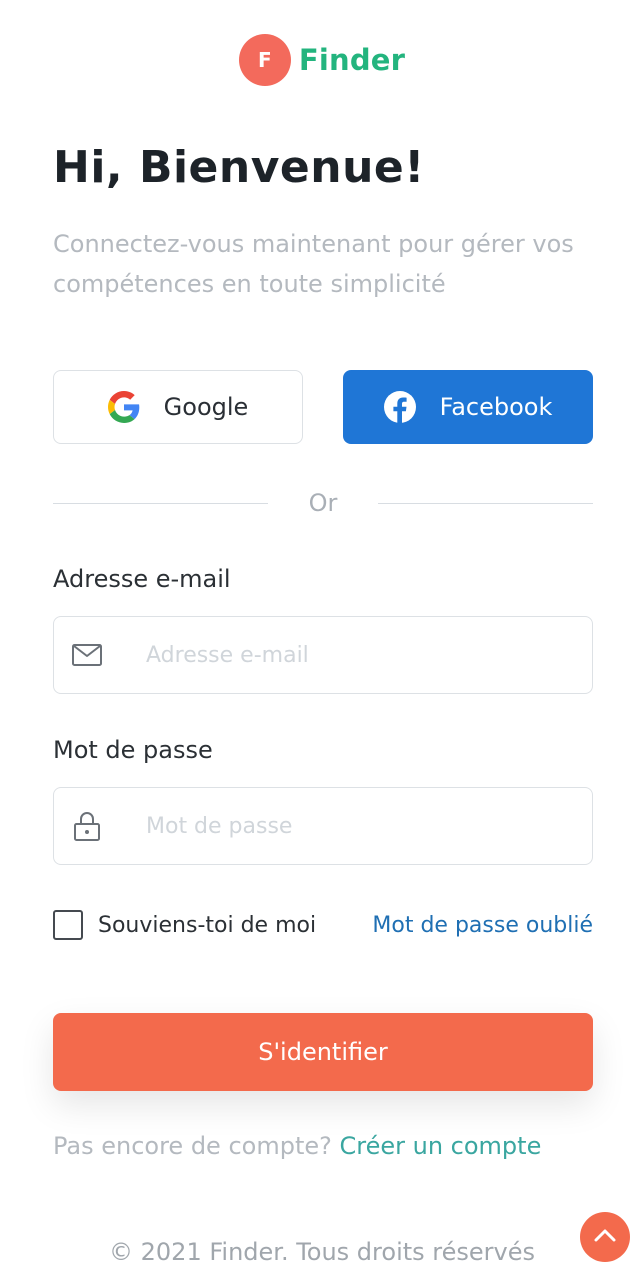  What do you see at coordinates (322, 1252) in the screenshot?
I see `footer-copyright: © 2021 Finder. Tous droits réservés` at bounding box center [322, 1252].